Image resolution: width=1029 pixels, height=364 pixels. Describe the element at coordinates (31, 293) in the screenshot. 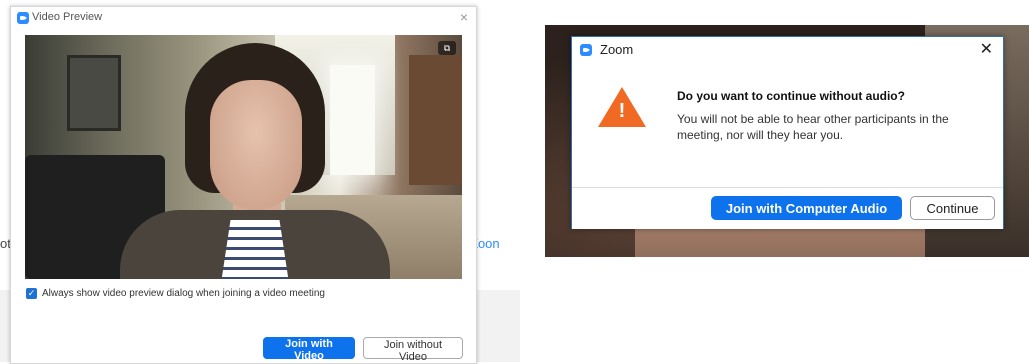

I see `checkmark-icon: ✓` at that location.